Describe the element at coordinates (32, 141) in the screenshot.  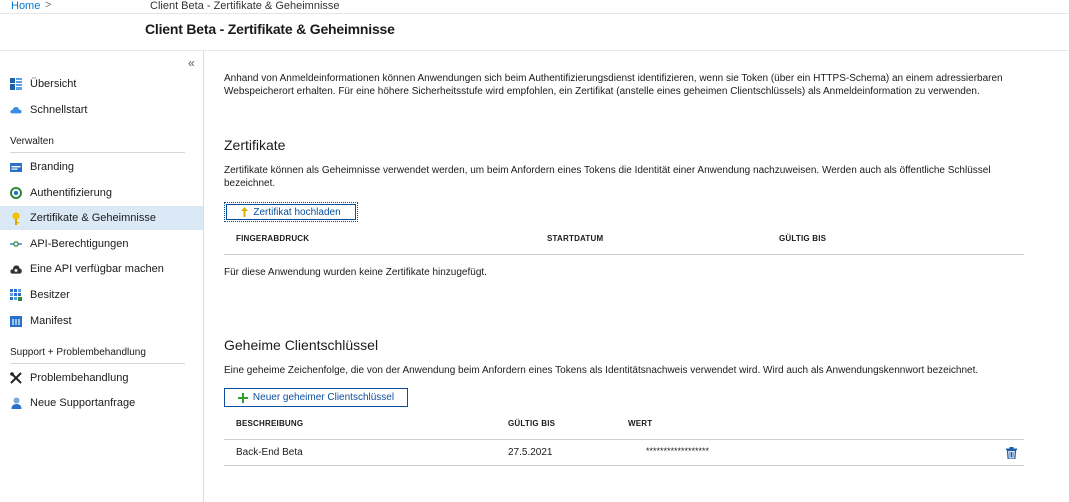
I see `section-header-manage: Verwalten` at that location.